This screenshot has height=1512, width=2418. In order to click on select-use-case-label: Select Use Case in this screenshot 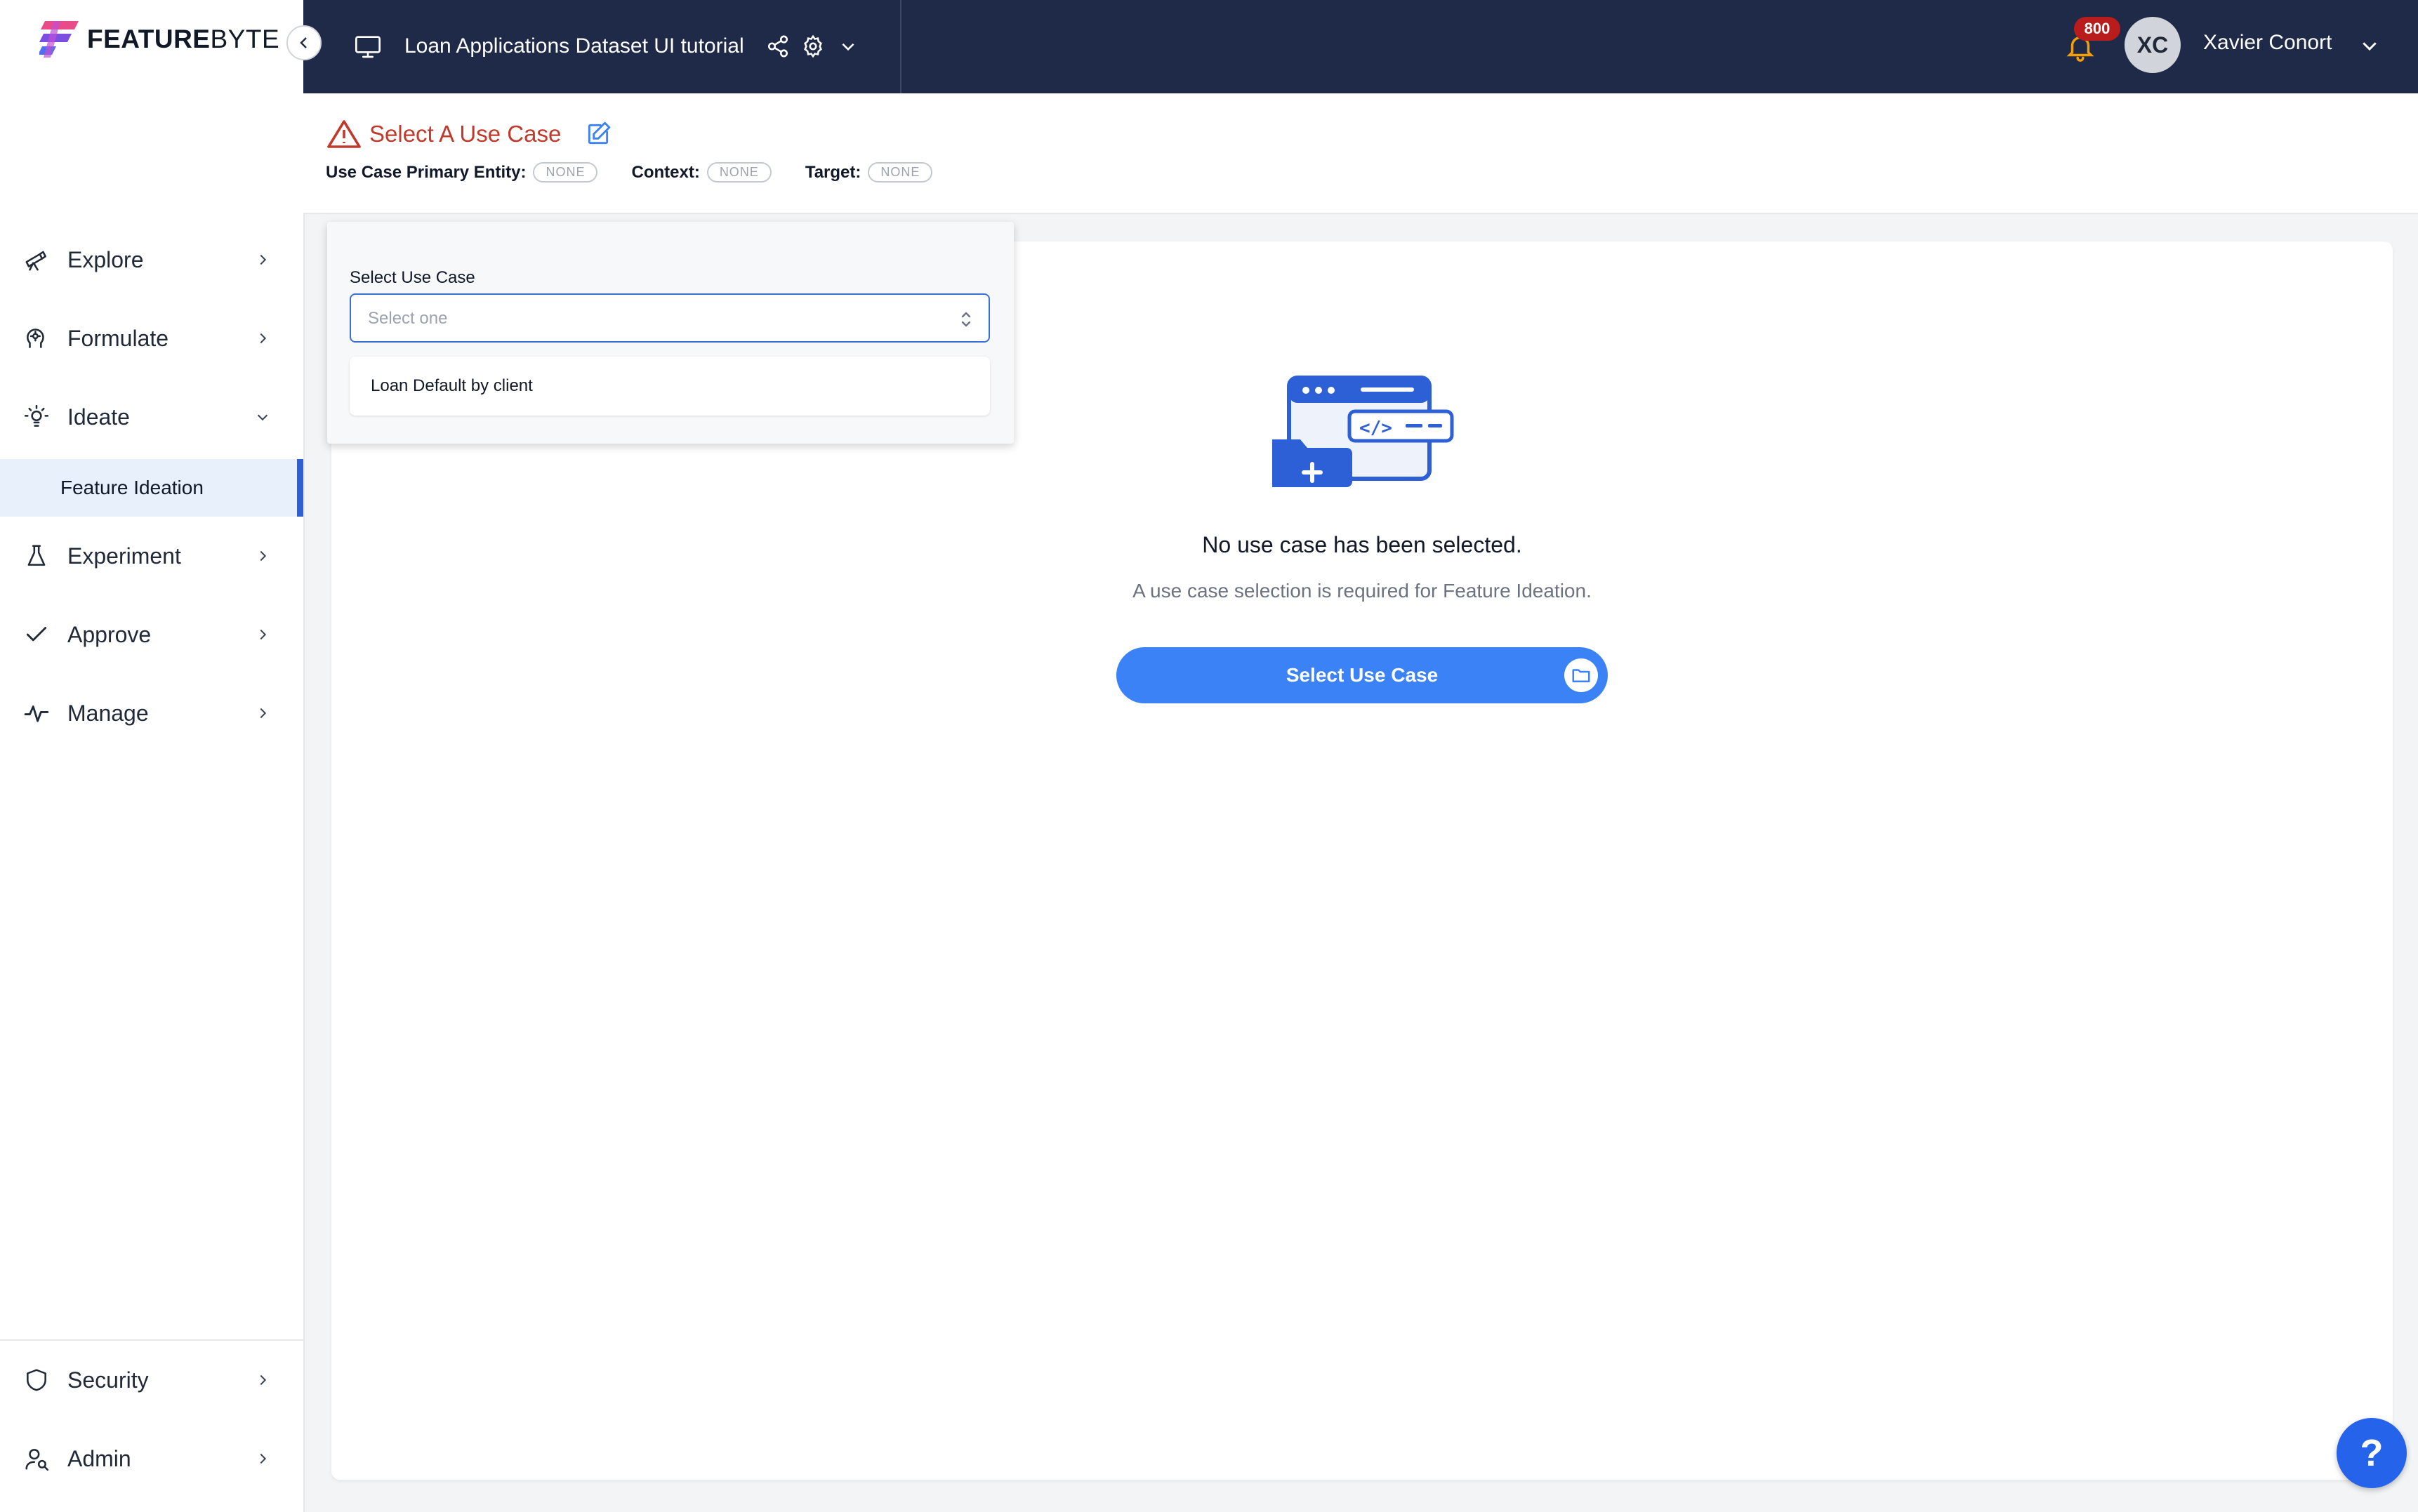, I will do `click(412, 277)`.